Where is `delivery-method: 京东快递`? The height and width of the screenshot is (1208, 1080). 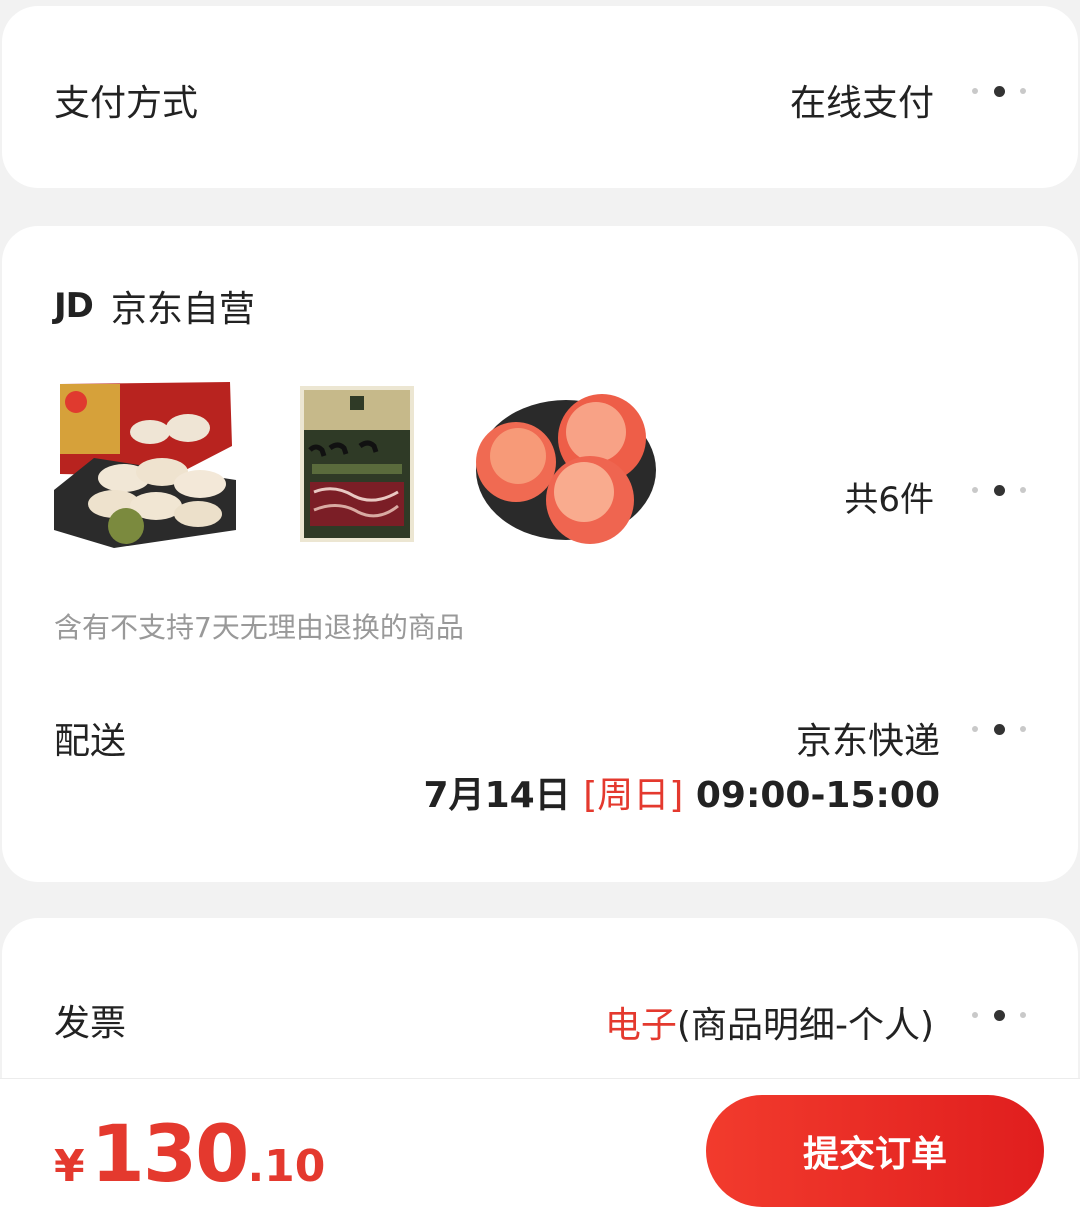 delivery-method: 京东快递 is located at coordinates (868, 738).